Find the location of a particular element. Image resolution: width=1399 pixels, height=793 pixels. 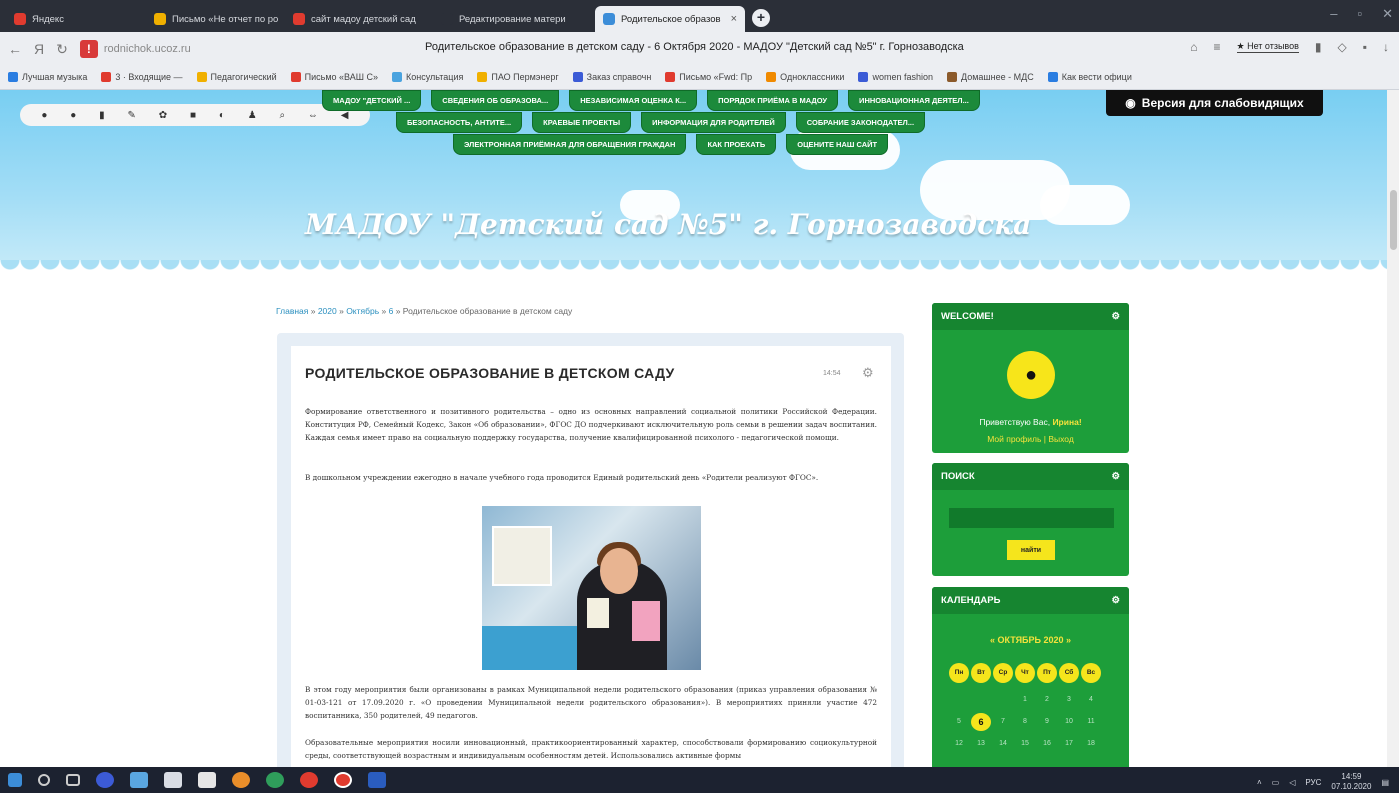

menu-lines-icon: ≡ is located at coordinates (1216, 47).